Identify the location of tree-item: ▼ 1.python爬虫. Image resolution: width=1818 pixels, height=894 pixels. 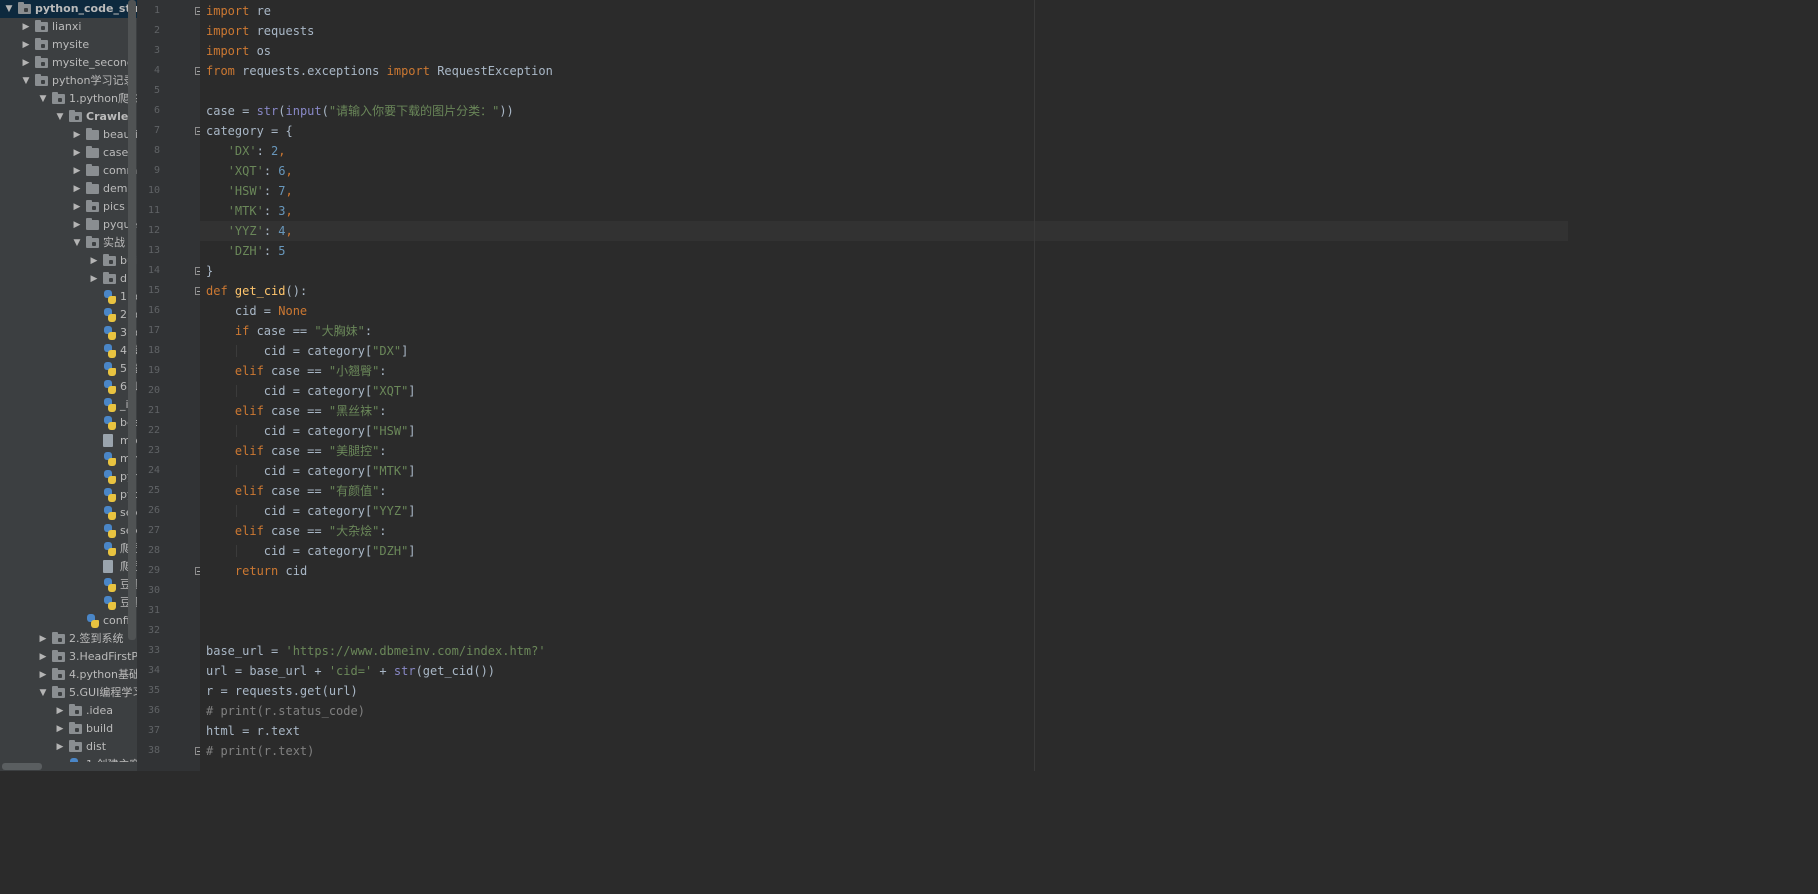
(68, 99).